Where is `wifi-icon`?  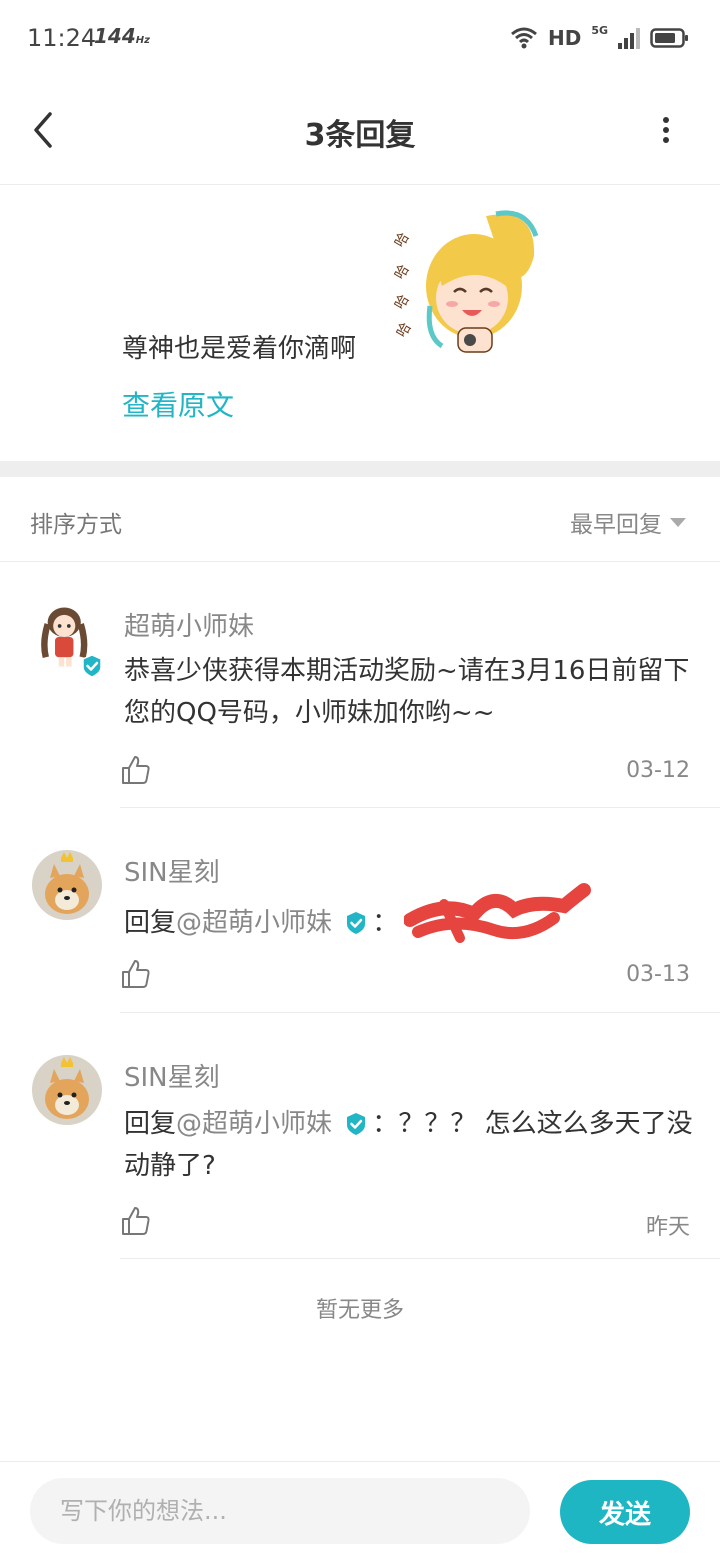
wifi-icon is located at coordinates (524, 38).